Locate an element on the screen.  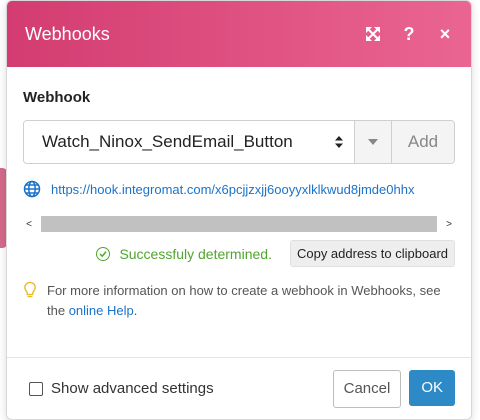
footer-buttons: Cancel OK is located at coordinates (393, 388).